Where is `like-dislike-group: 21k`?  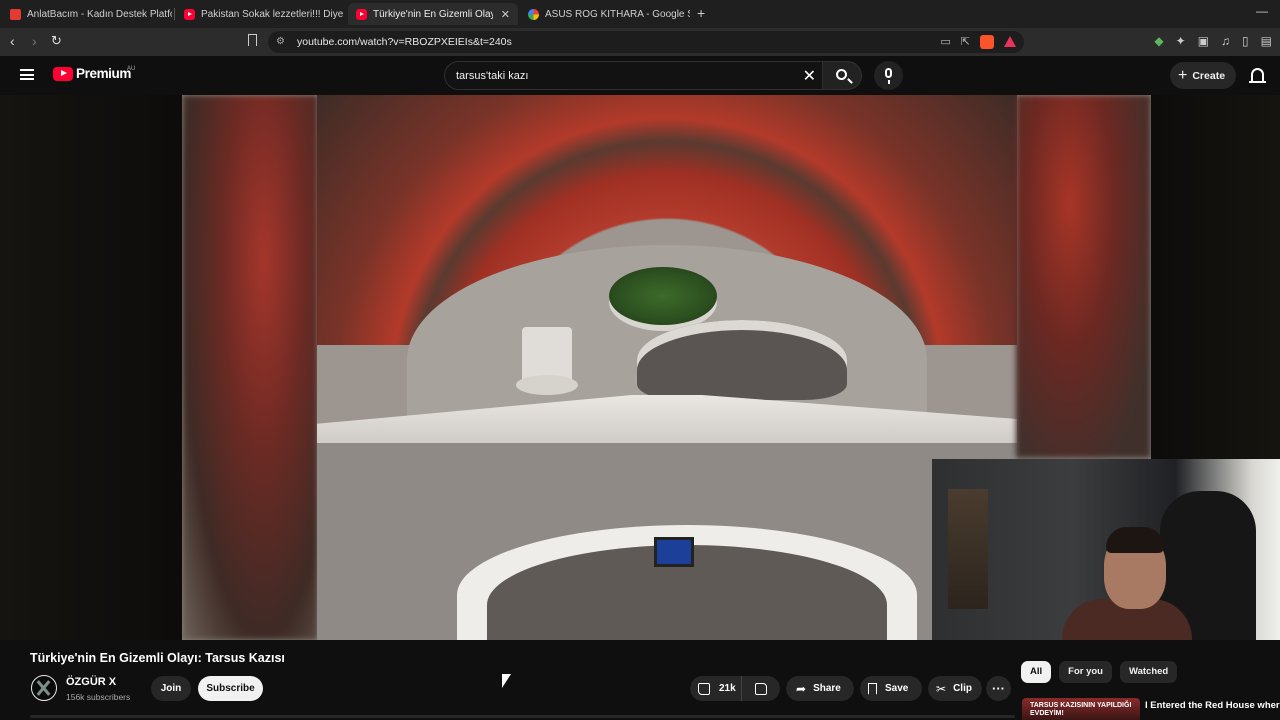
like-dislike-group: 21k is located at coordinates (735, 688).